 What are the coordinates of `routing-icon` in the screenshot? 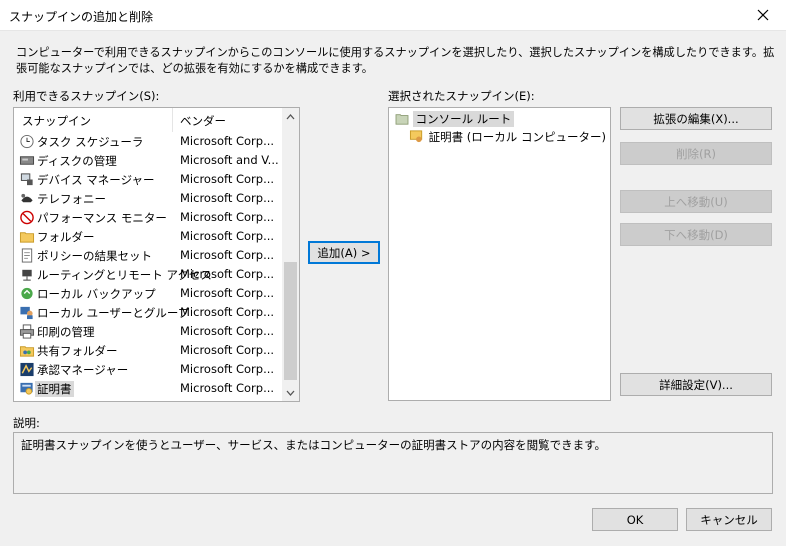 It's located at (27, 275).